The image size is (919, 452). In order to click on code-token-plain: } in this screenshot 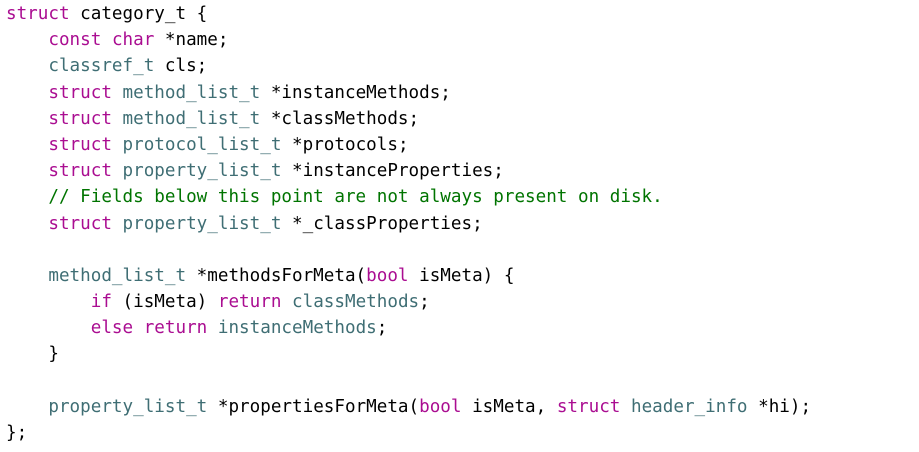, I will do `click(32, 354)`.